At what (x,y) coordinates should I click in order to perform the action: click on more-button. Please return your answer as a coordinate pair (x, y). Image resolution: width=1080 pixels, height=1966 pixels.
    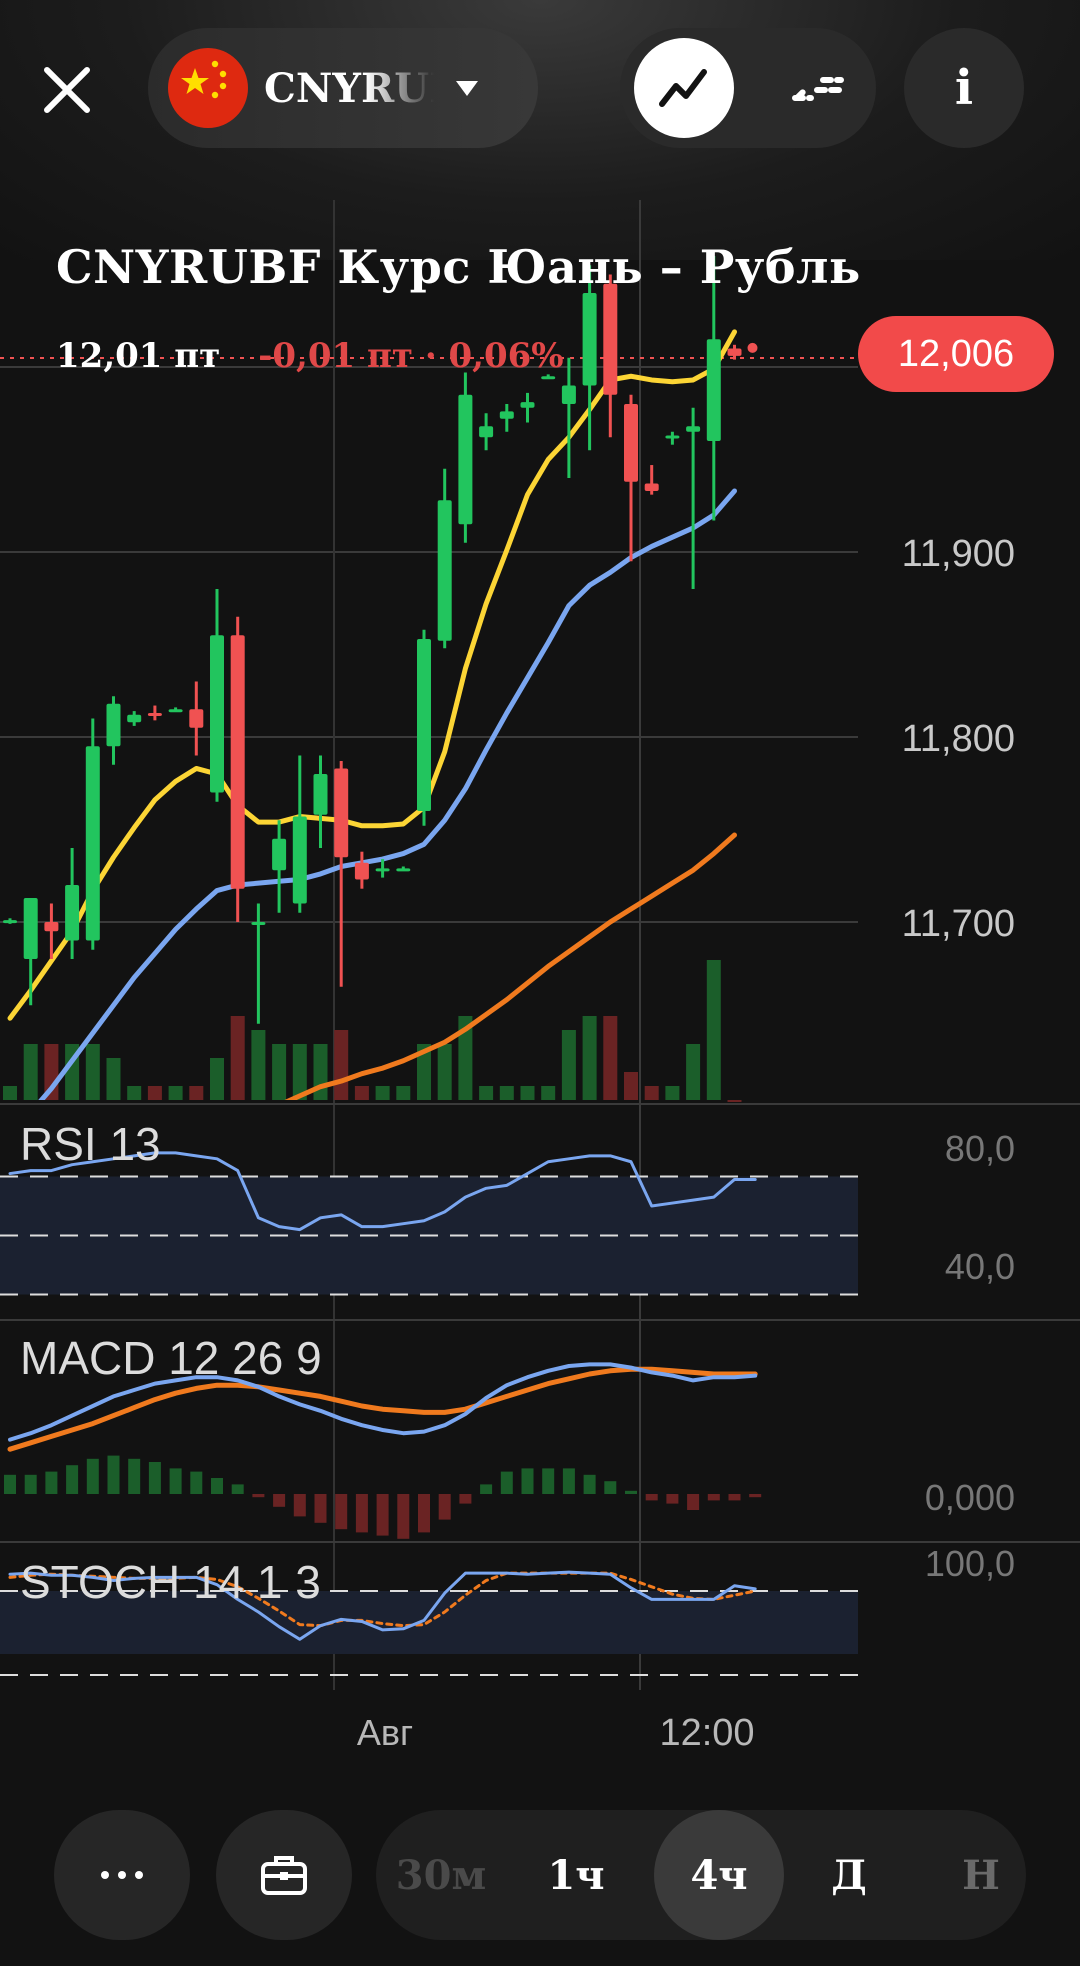
    Looking at the image, I should click on (122, 1875).